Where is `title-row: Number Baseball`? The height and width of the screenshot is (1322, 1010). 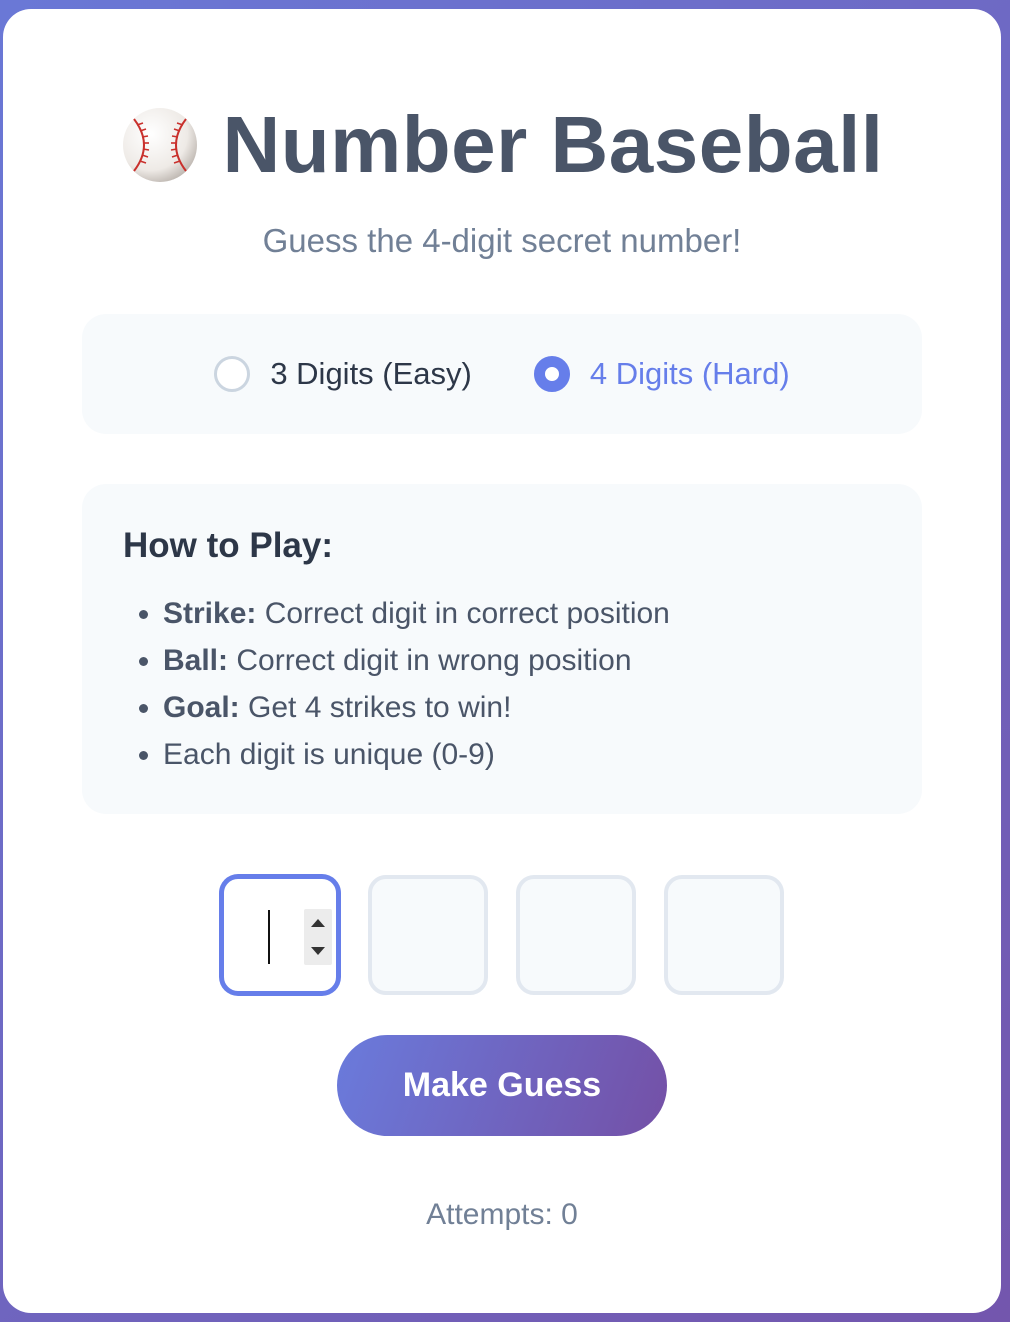 title-row: Number Baseball is located at coordinates (502, 145).